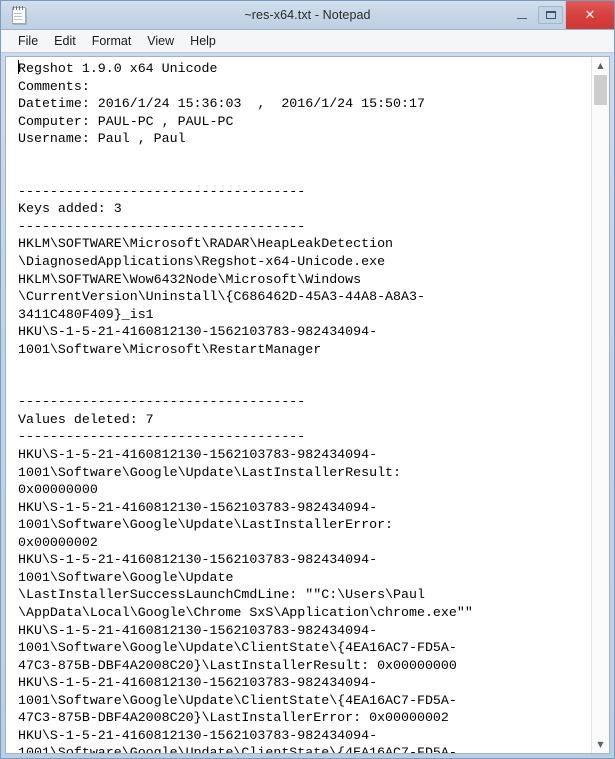  I want to click on close-button: ✕, so click(589, 15).